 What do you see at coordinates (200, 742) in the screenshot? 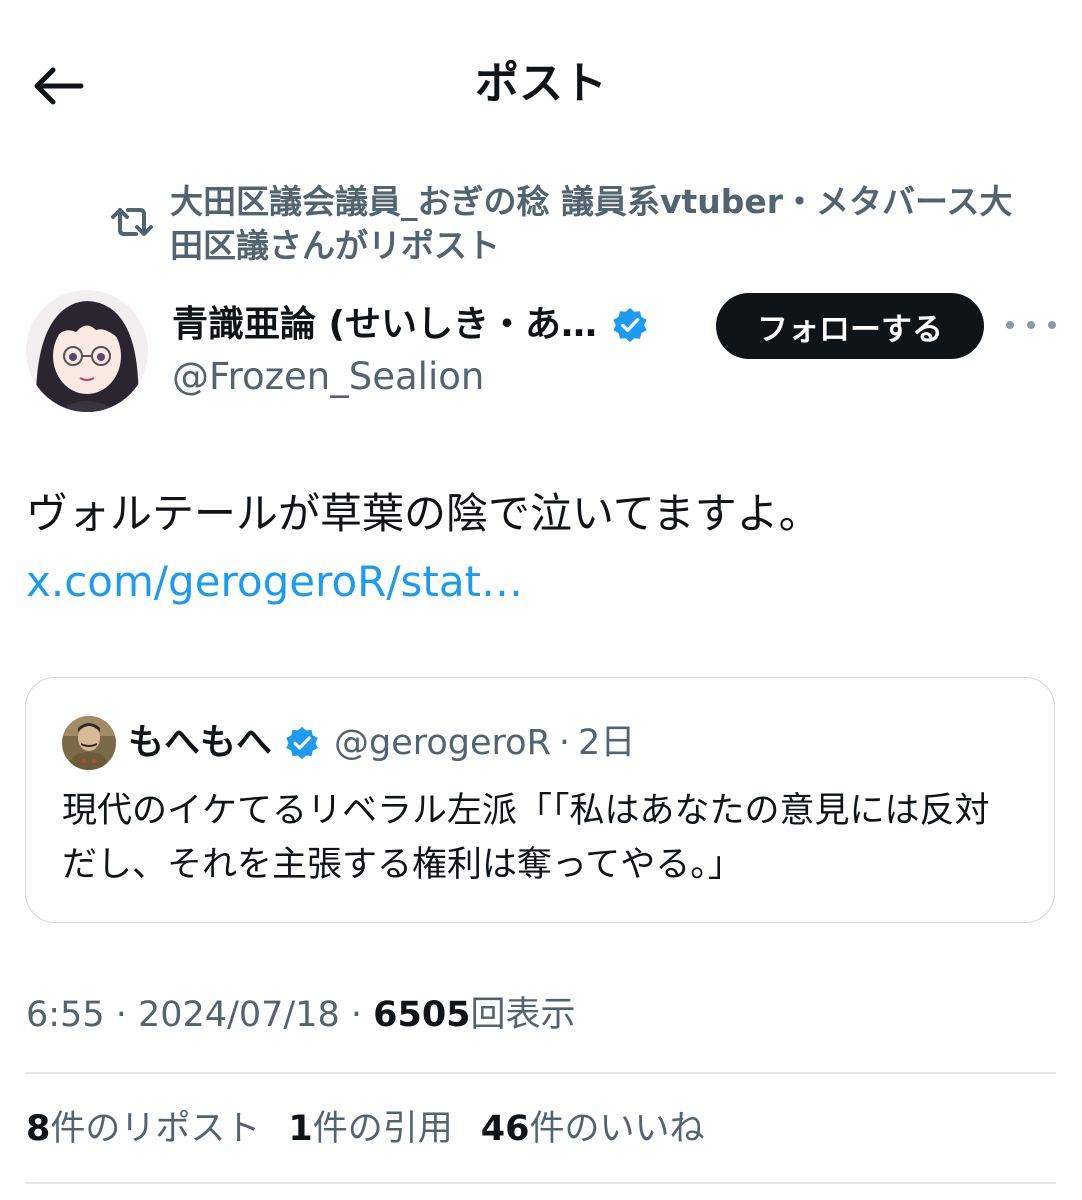
I see `quote-display-name: もへもへ` at bounding box center [200, 742].